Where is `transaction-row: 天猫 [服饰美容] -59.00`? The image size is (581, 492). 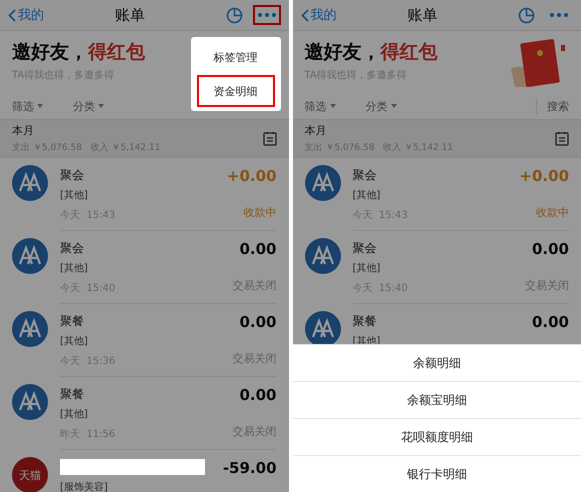 transaction-row: 天猫 [服饰美容] -59.00 is located at coordinates (144, 471).